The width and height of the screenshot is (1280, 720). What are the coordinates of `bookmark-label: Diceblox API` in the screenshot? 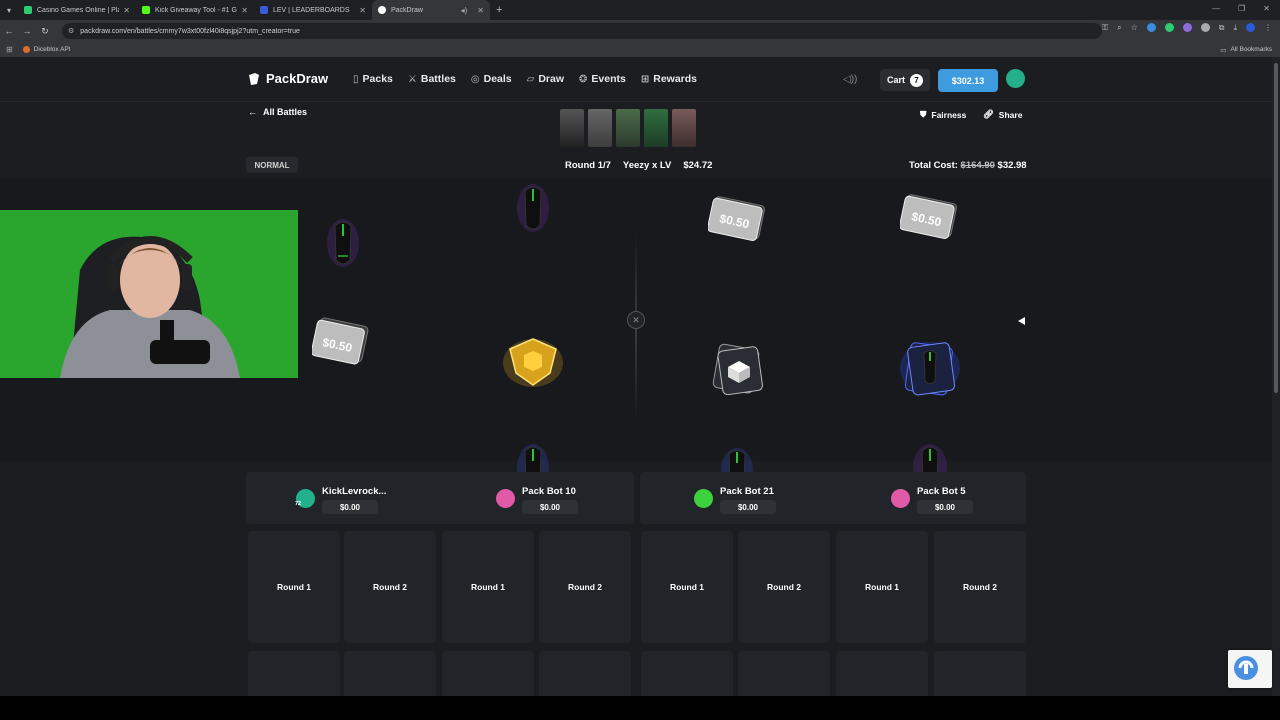 It's located at (52, 49).